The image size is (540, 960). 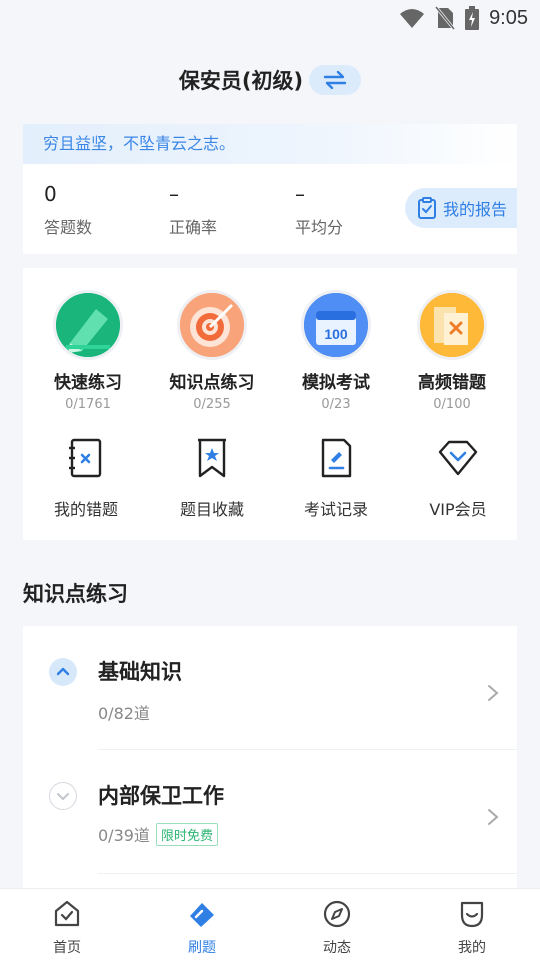 I want to click on item-progress: 0/39道 限时免费, so click(x=158, y=834).